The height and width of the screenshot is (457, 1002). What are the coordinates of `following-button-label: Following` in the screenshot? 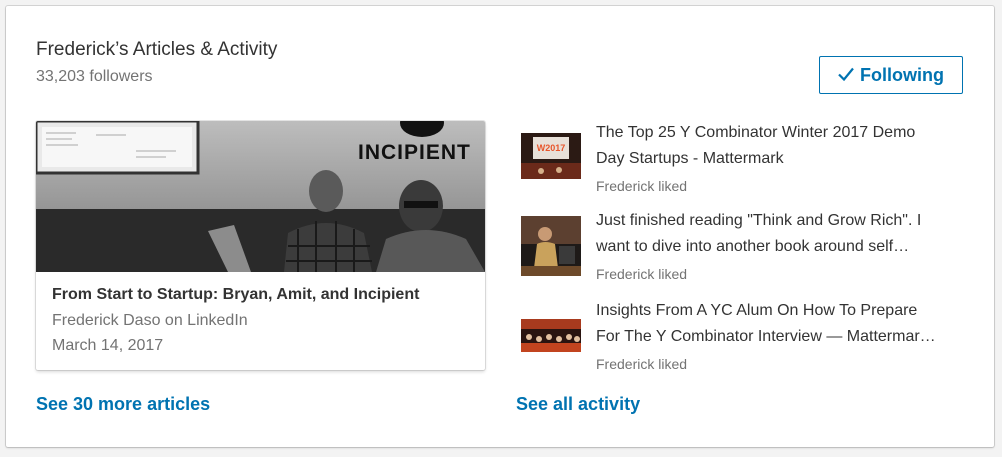 It's located at (902, 74).